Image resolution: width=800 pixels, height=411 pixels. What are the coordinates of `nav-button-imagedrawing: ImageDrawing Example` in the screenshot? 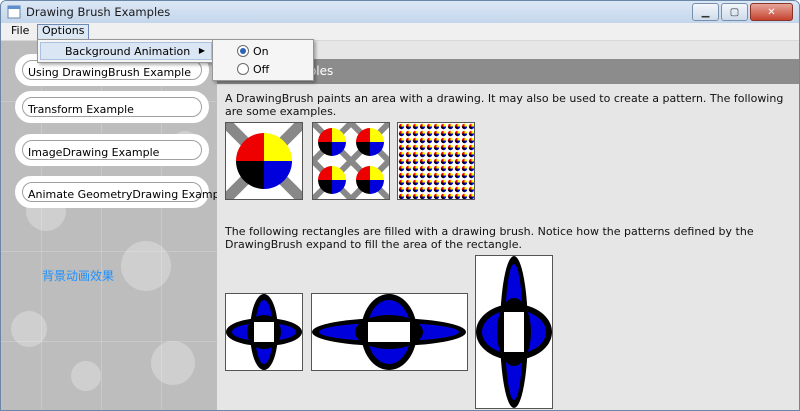 It's located at (112, 150).